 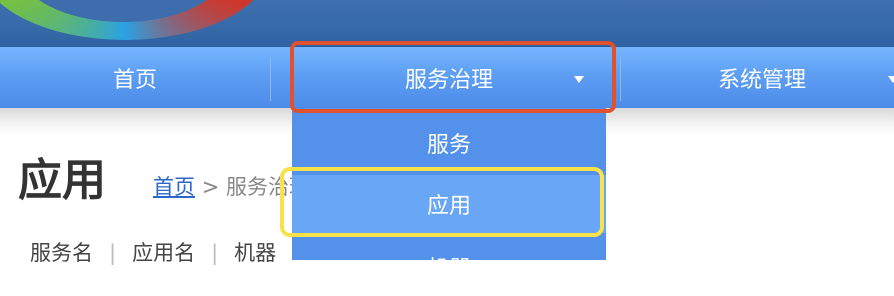 I want to click on logo, so click(x=135, y=20).